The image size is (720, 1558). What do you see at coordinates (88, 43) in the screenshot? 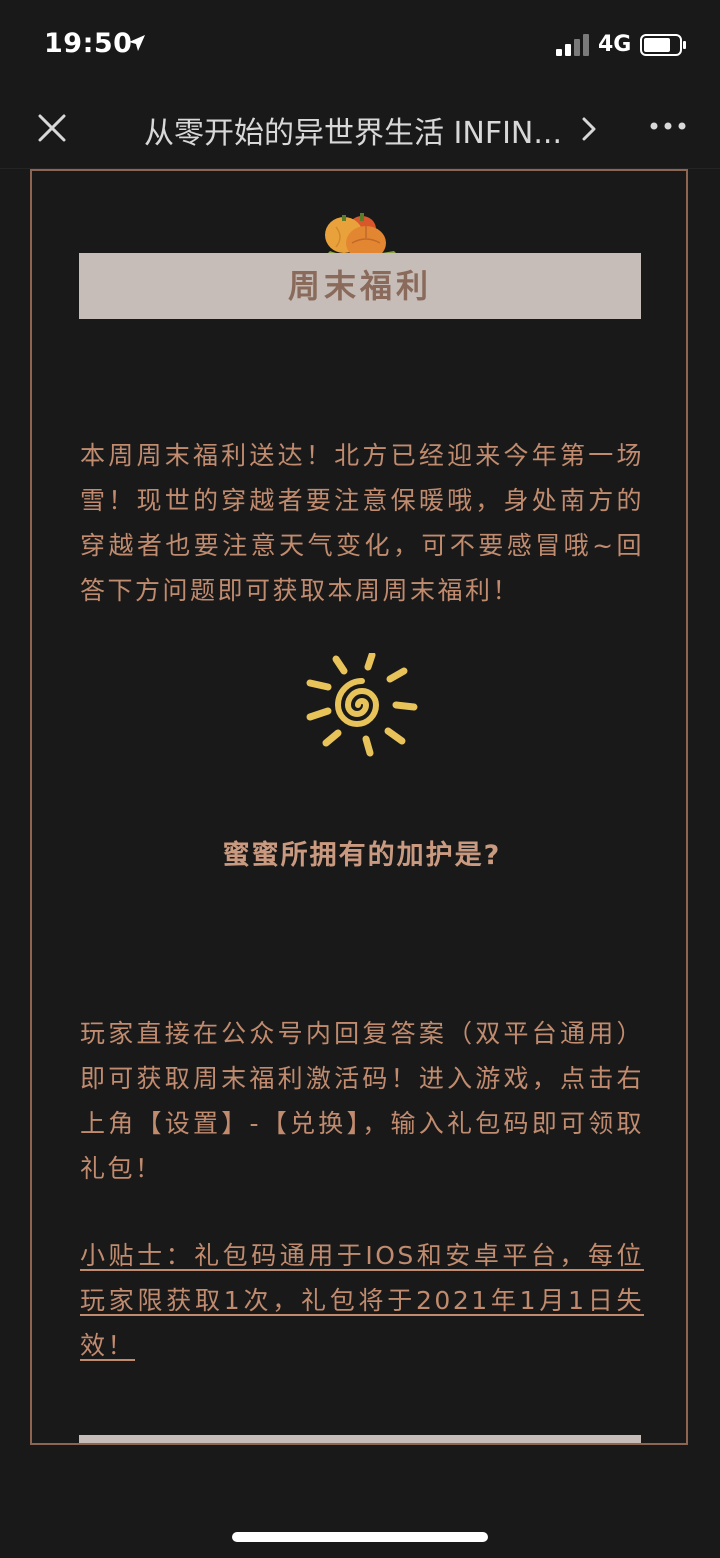
I see `status-time: 19:50` at bounding box center [88, 43].